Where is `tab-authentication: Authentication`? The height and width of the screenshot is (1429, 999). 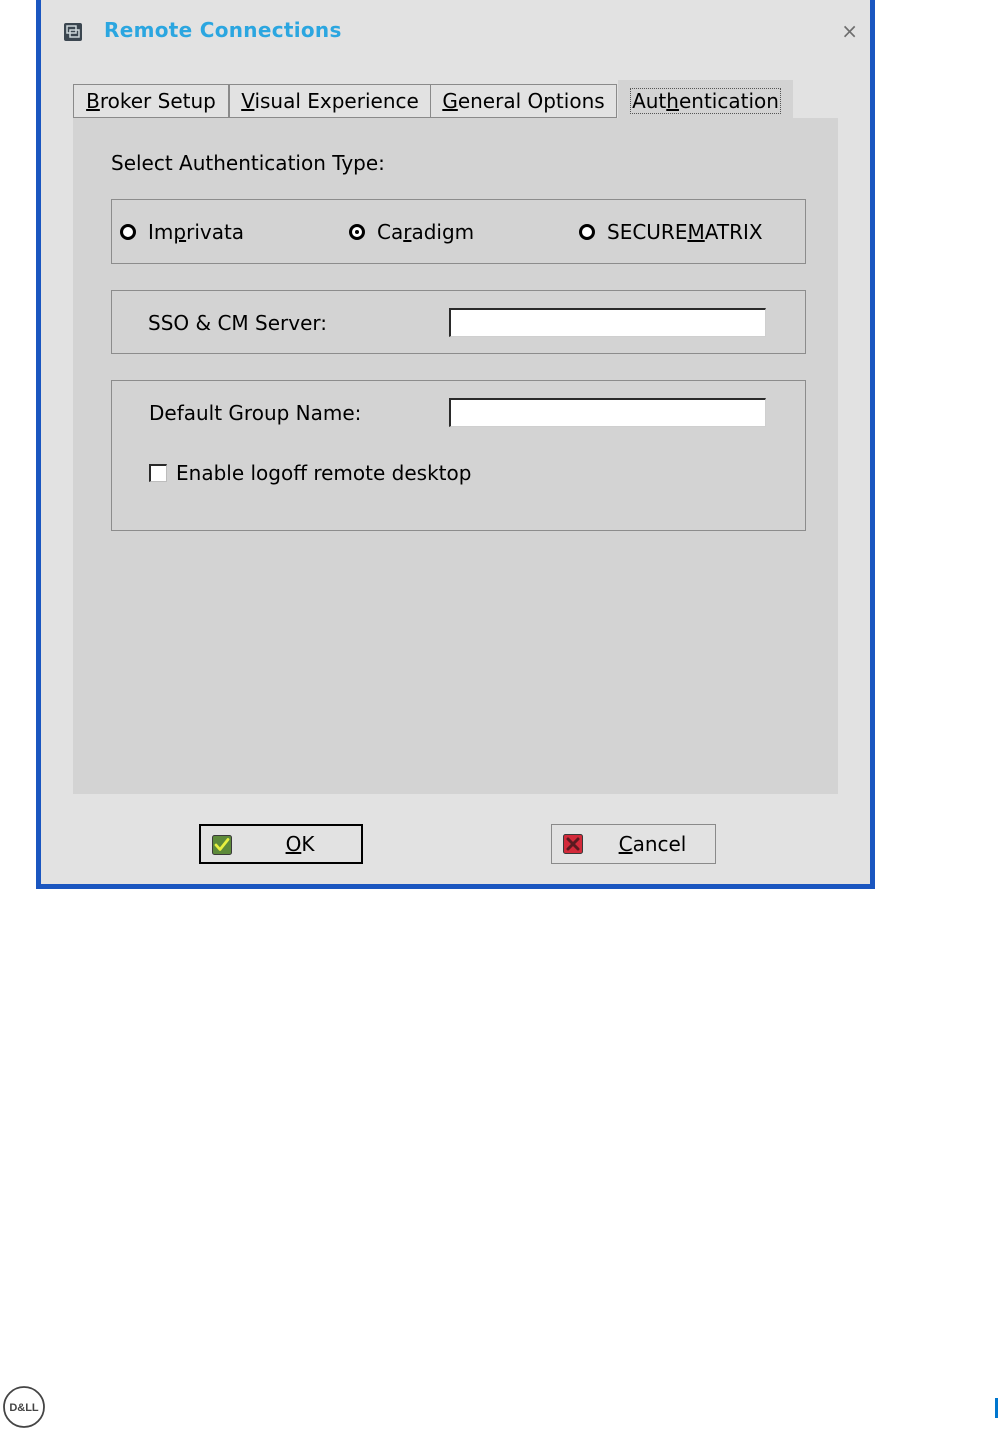 tab-authentication: Authentication is located at coordinates (705, 99).